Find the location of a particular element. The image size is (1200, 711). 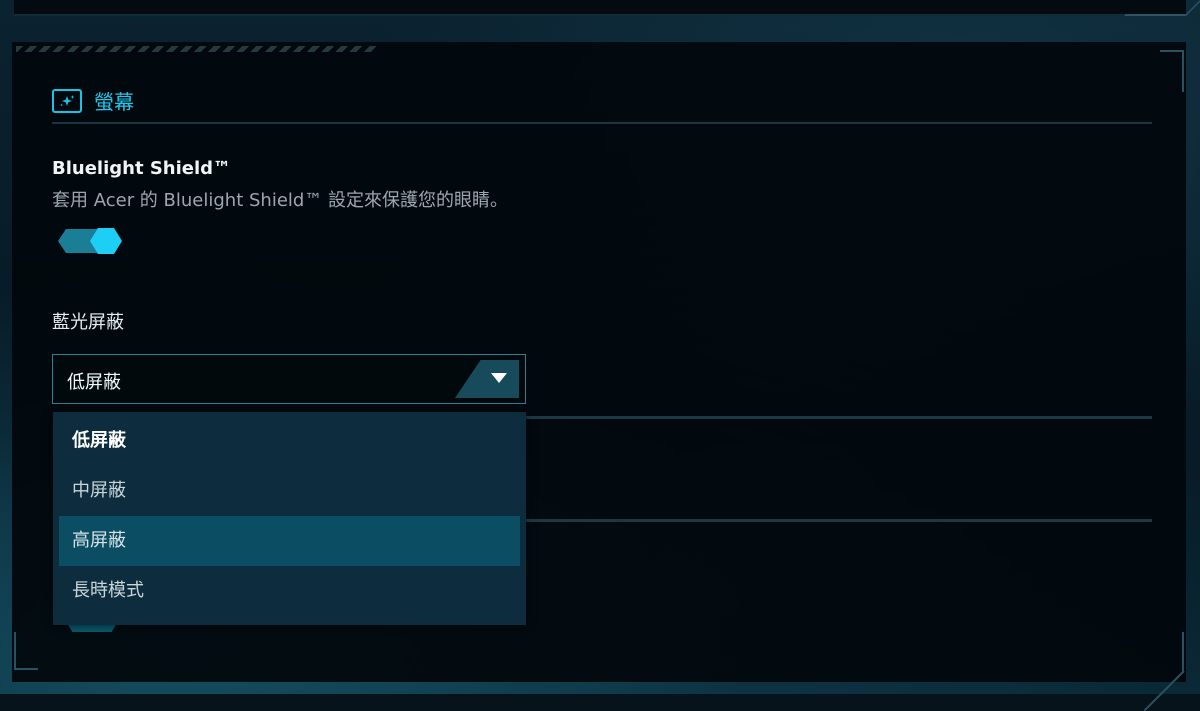

panel-corner-bottom-left is located at coordinates (26, 651).